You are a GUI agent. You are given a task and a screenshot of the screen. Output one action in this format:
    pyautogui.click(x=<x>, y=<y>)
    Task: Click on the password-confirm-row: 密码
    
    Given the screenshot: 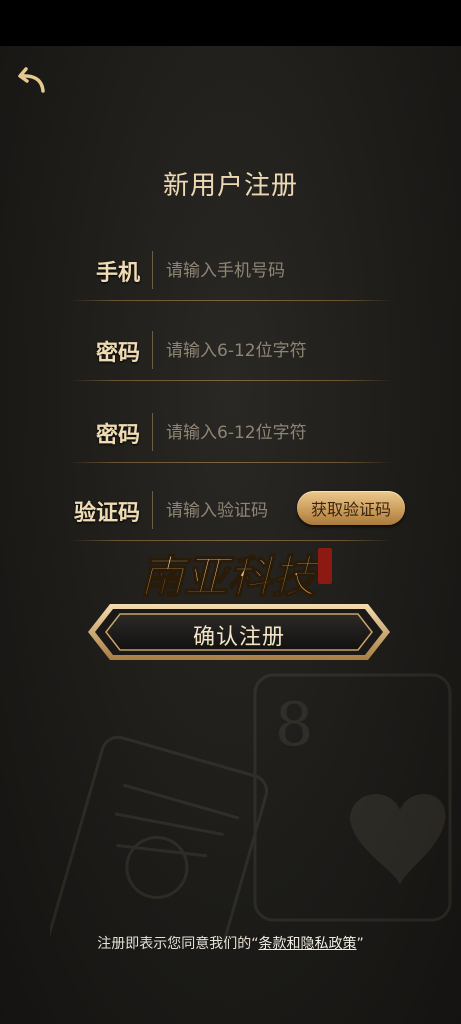 What is the action you would take?
    pyautogui.click(x=226, y=433)
    